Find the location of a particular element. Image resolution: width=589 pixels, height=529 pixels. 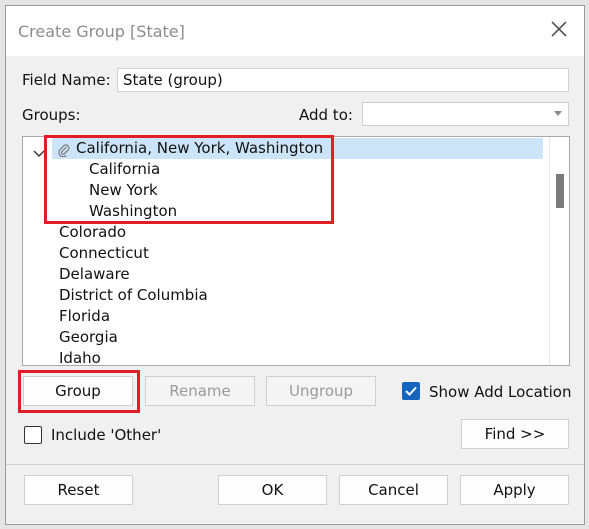

include-other-checkbox is located at coordinates (33, 435).